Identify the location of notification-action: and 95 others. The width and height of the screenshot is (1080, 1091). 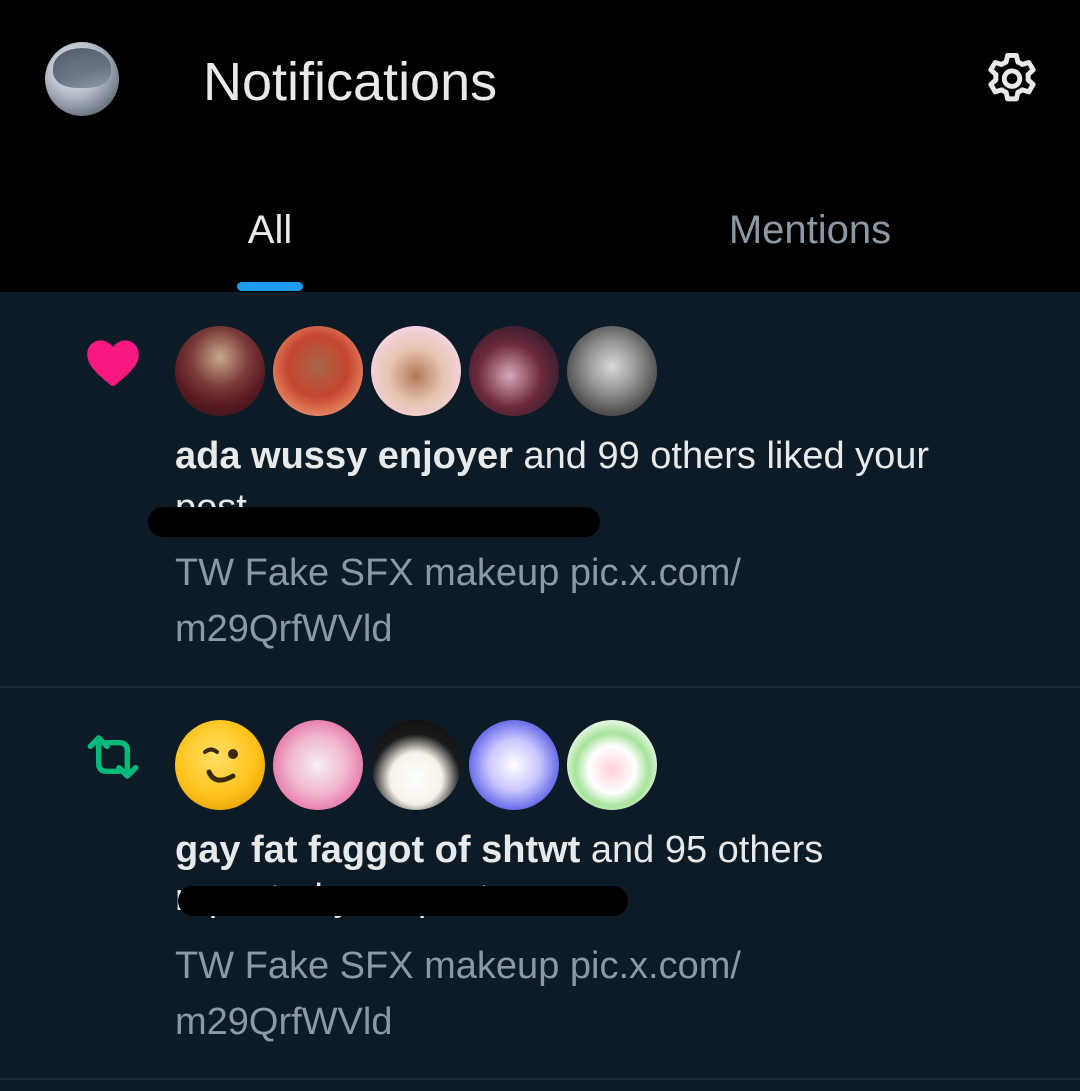
(702, 850).